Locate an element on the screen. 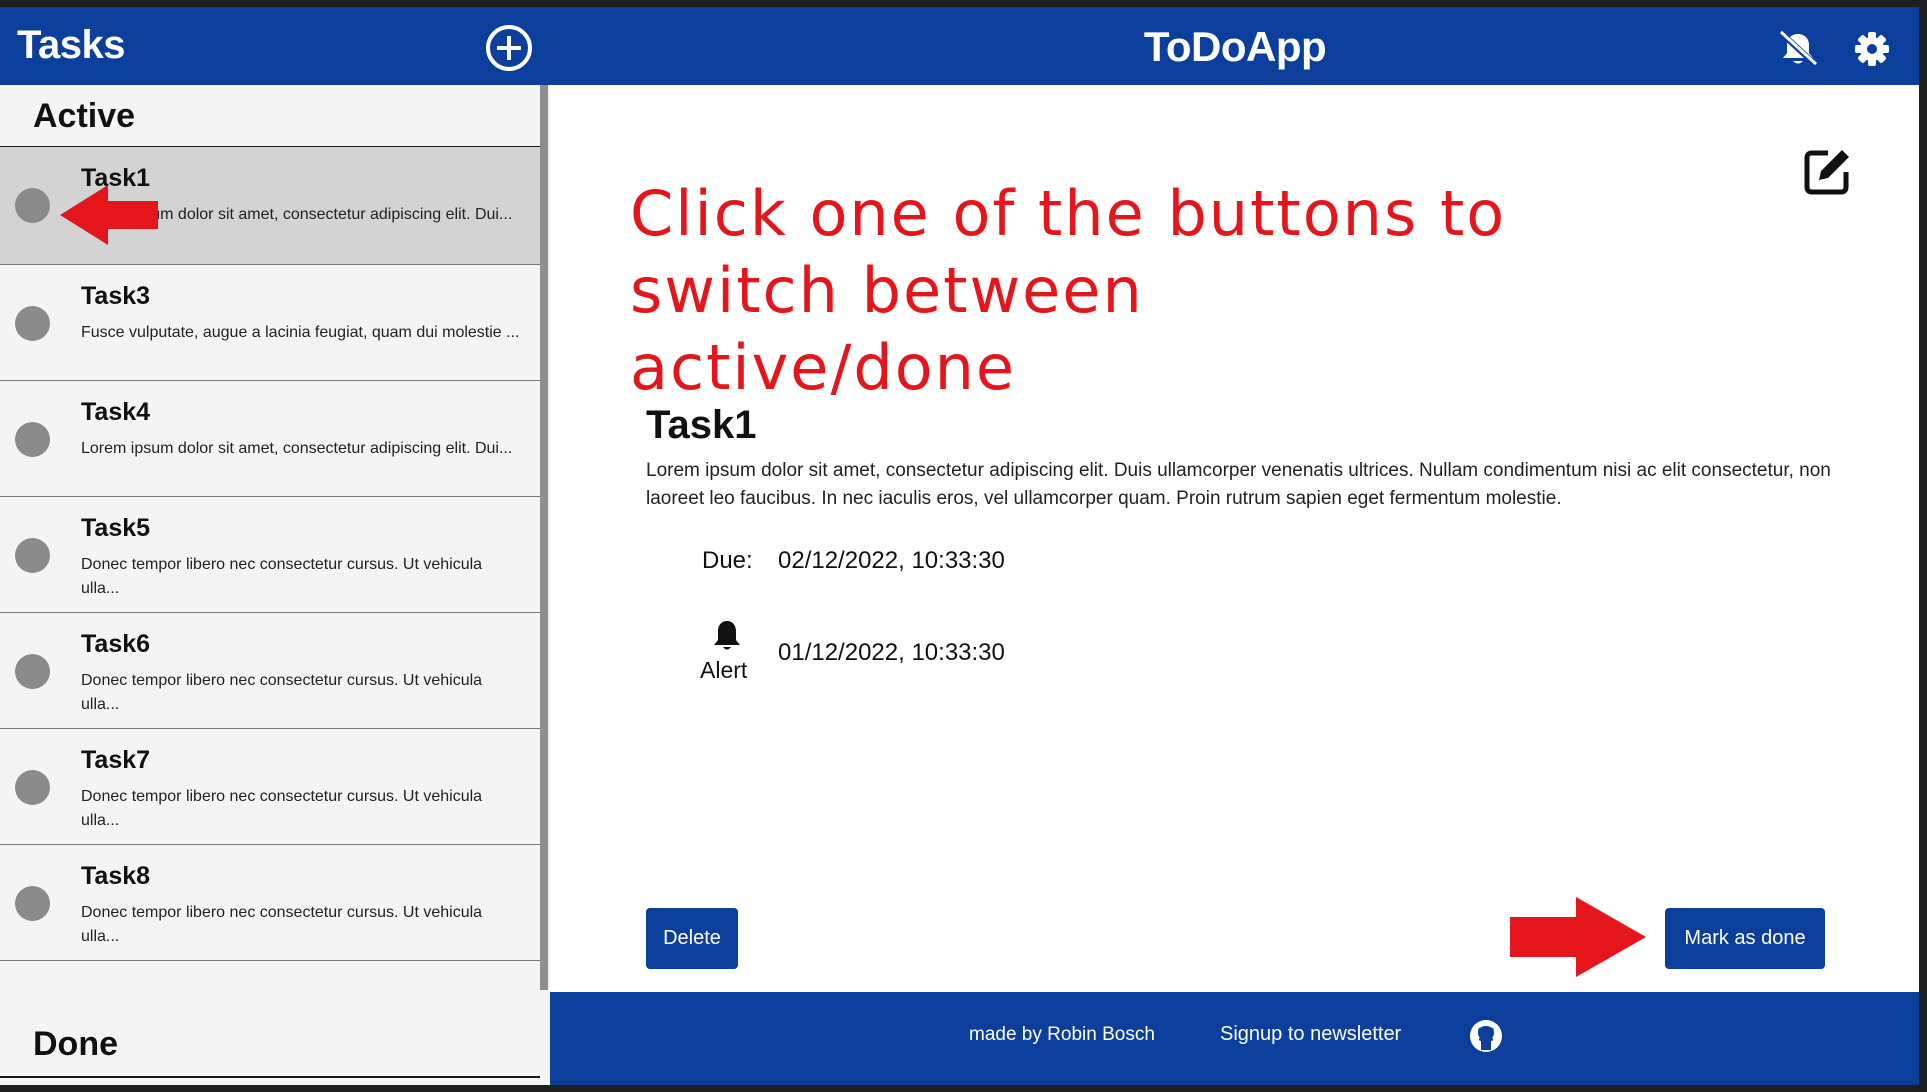 This screenshot has height=1092, width=1927. notifications-toggle-button is located at coordinates (1798, 48).